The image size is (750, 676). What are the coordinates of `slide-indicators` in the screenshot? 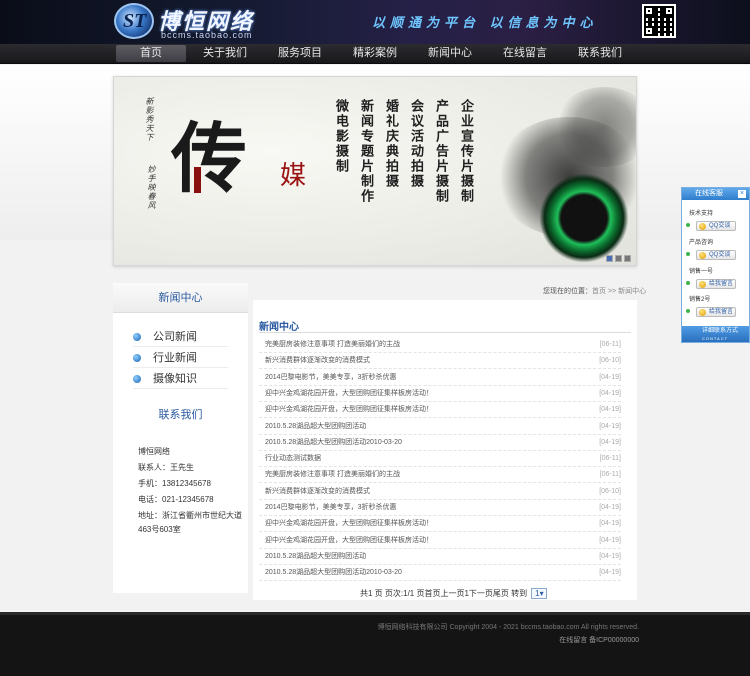 It's located at (617, 259).